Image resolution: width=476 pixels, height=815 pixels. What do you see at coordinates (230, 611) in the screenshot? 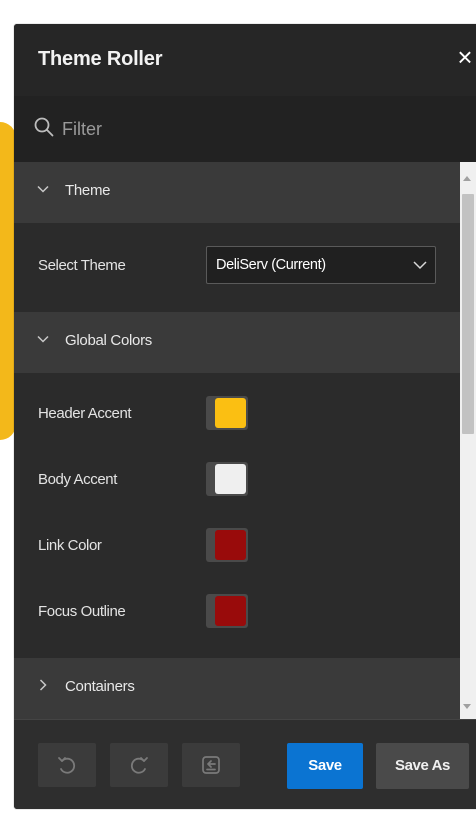
I see `focus-outline-color-fill` at bounding box center [230, 611].